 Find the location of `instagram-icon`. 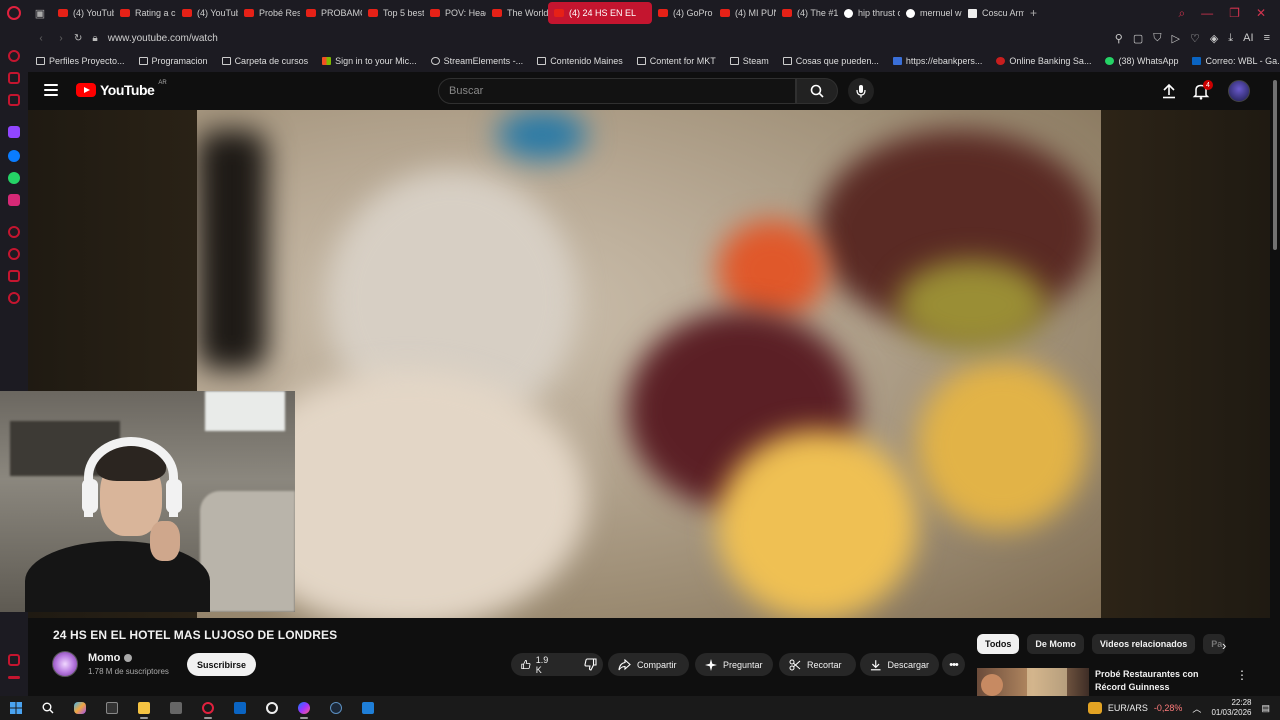

instagram-icon is located at coordinates (14, 200).